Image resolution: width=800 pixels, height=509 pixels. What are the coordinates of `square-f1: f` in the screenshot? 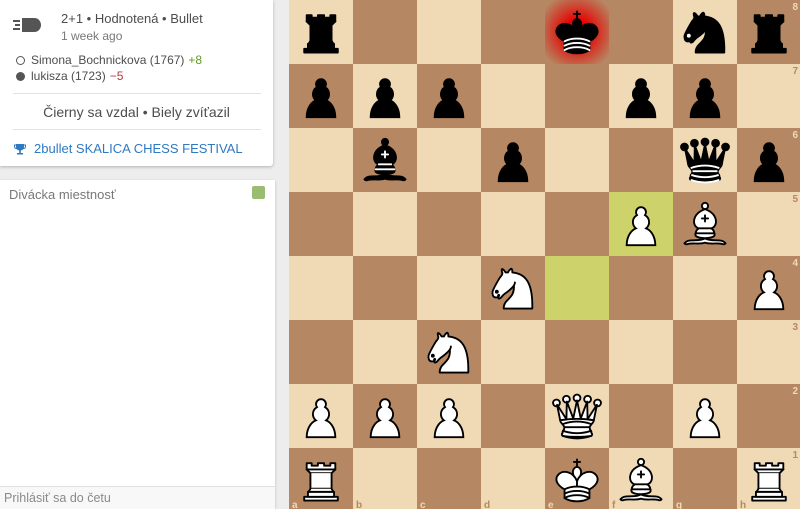 It's located at (641, 478).